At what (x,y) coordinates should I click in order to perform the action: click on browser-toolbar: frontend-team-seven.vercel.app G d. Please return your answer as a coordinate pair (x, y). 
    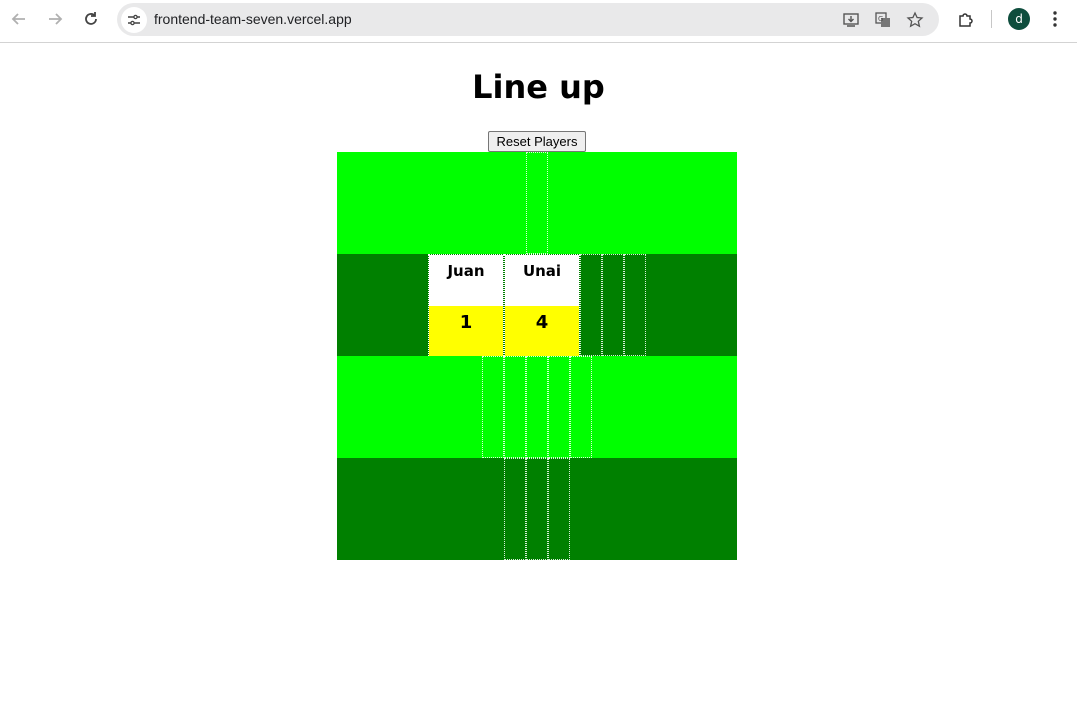
    Looking at the image, I should click on (538, 21).